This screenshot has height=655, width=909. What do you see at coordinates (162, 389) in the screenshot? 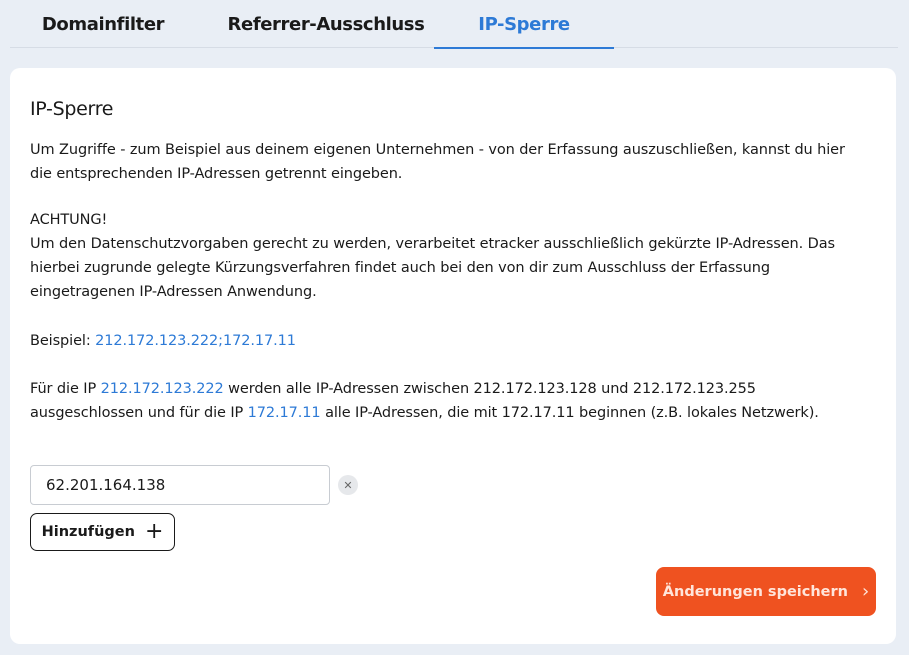
I see `explanation-ip1: 212.172.123.222` at bounding box center [162, 389].